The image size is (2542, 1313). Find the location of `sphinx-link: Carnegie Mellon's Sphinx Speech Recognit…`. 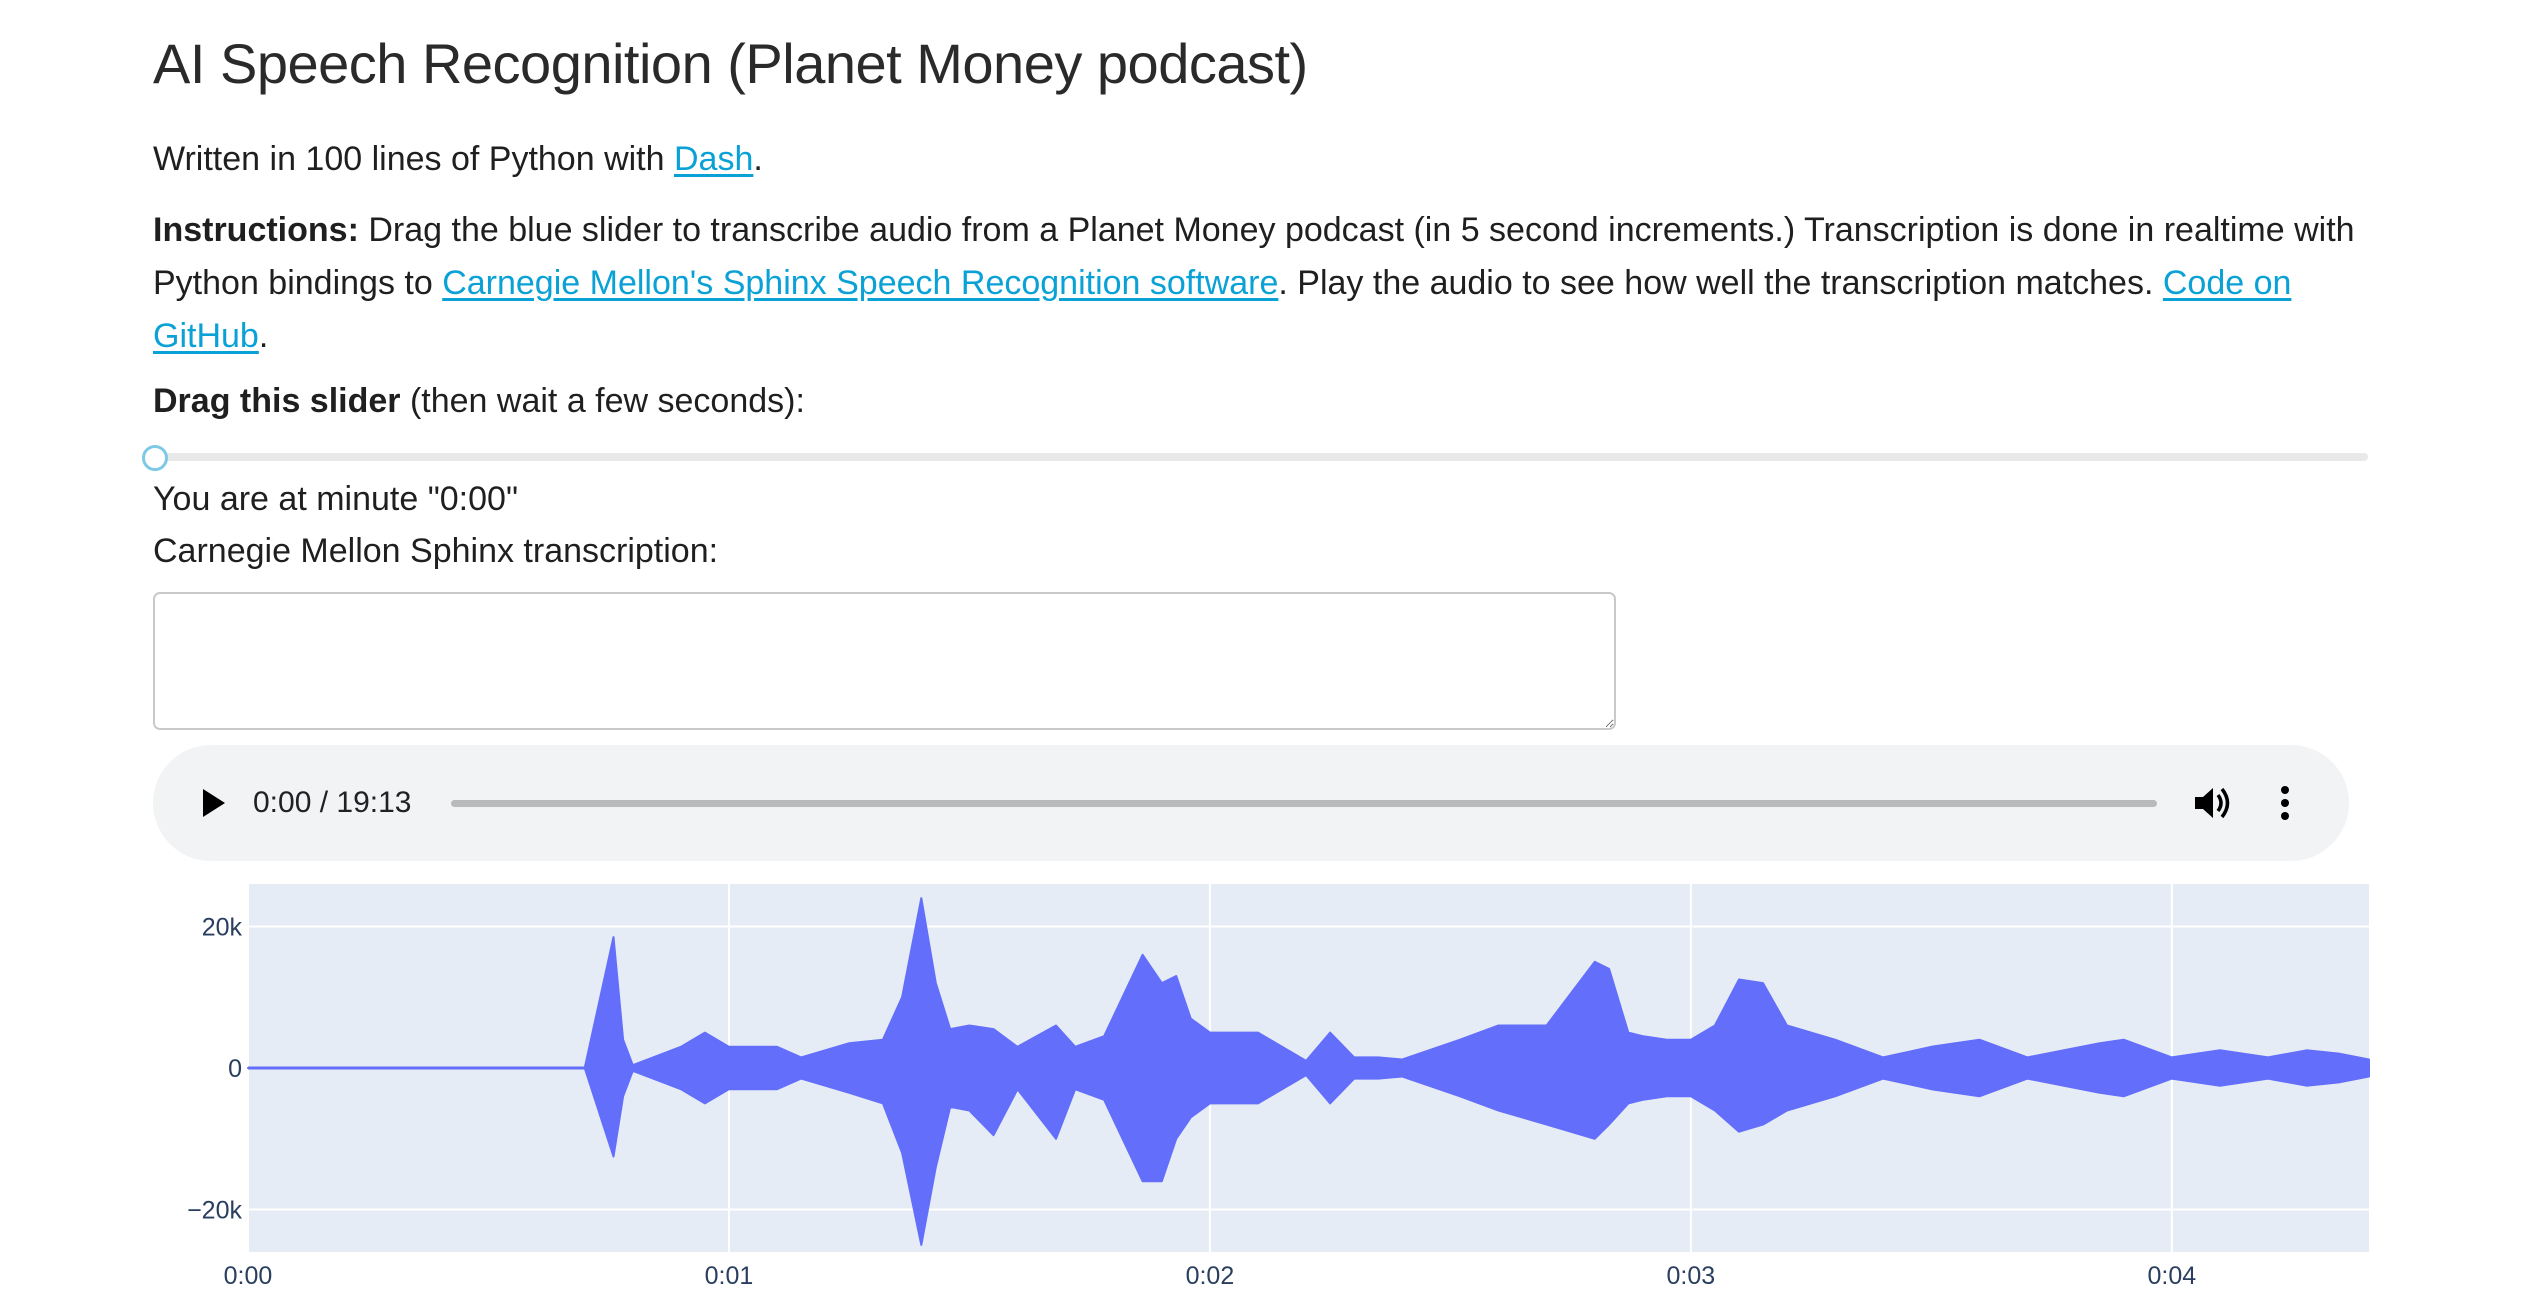

sphinx-link: Carnegie Mellon's Sphinx Speech Recognit… is located at coordinates (860, 283).